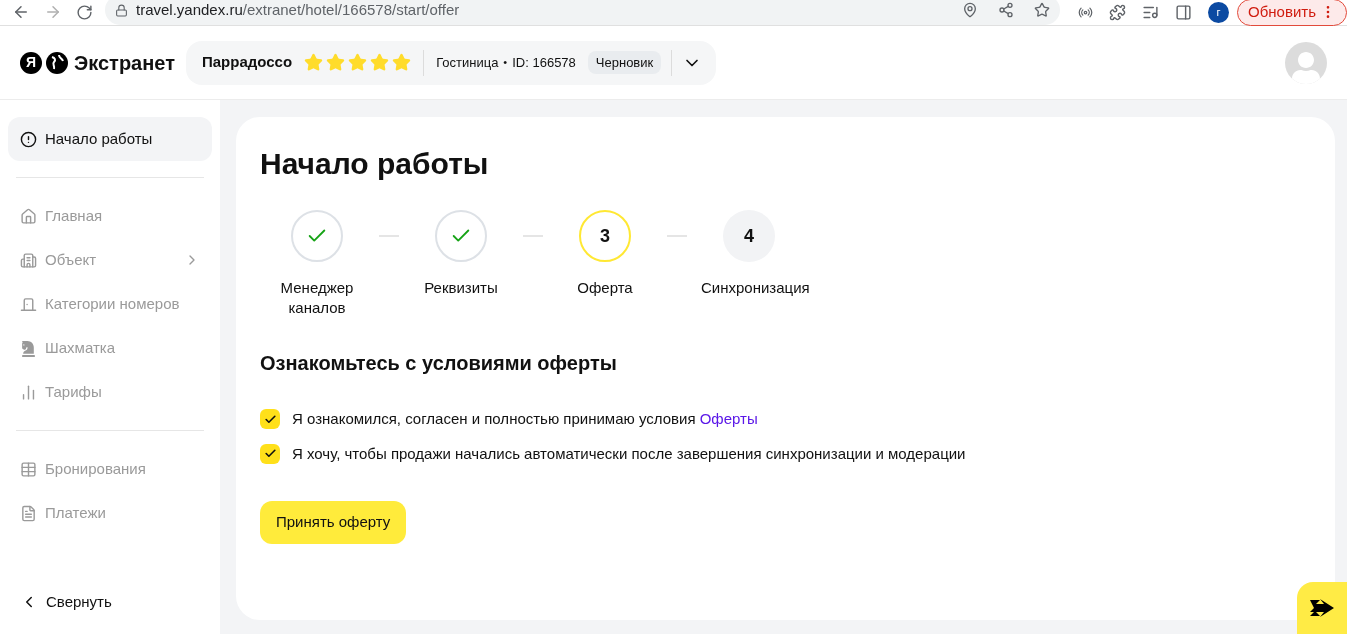 The height and width of the screenshot is (634, 1347). I want to click on sidebar-item: Начало работы, so click(110, 139).